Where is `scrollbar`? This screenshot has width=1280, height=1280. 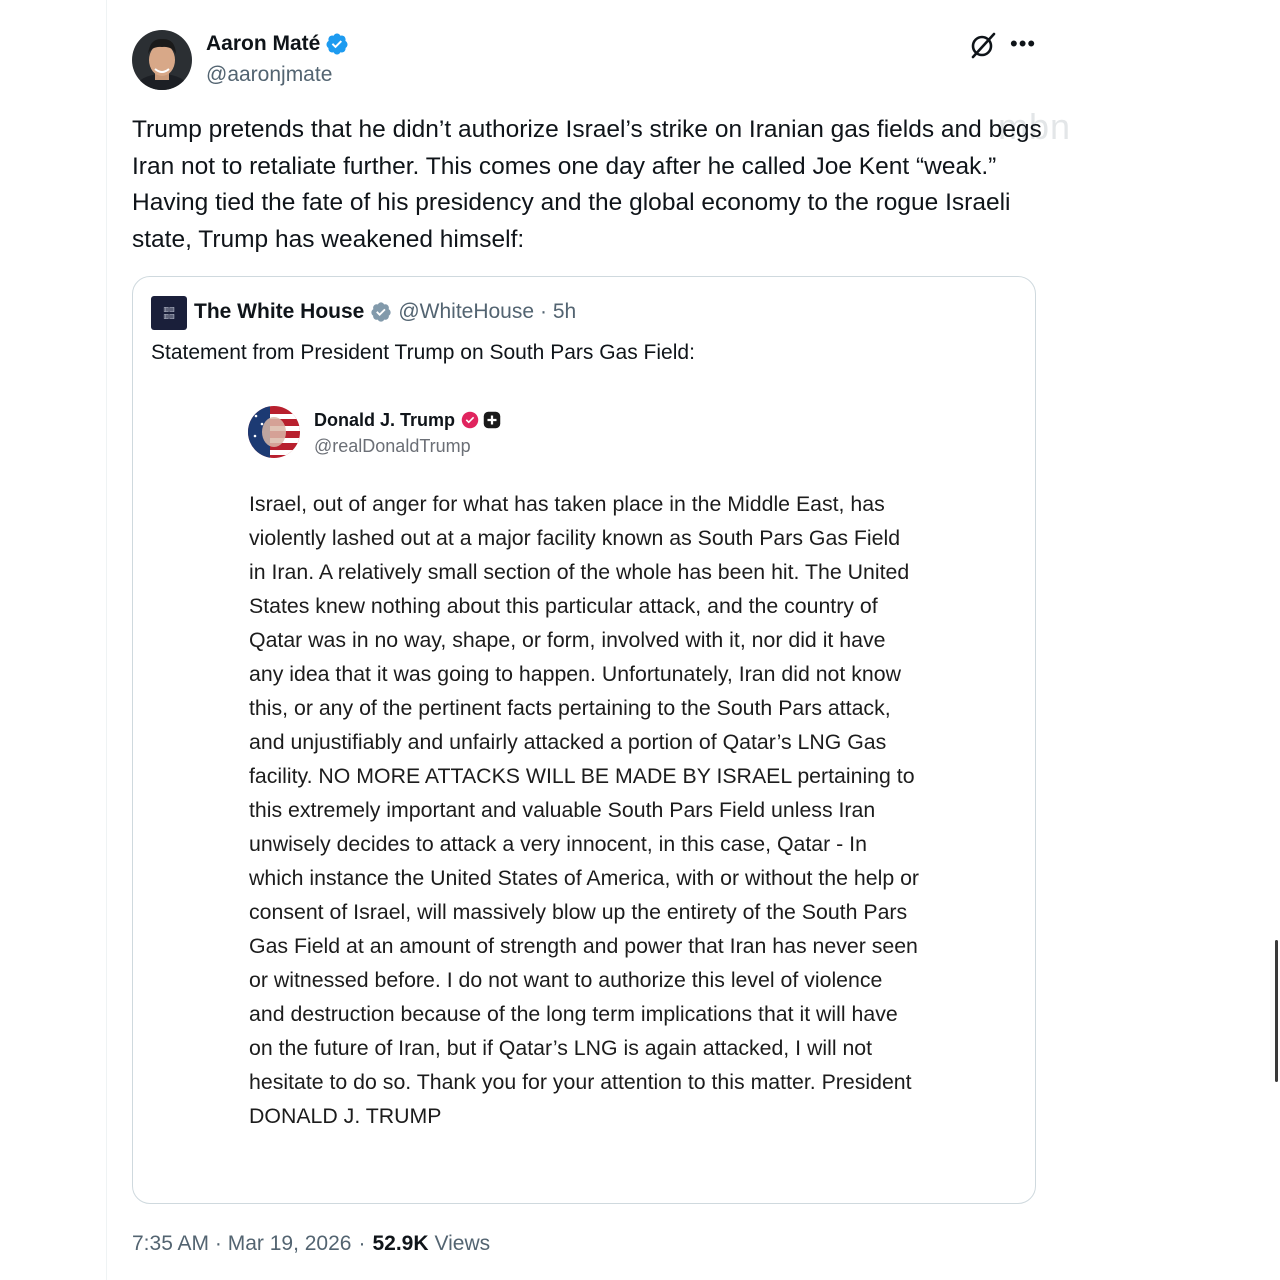
scrollbar is located at coordinates (1276, 1011).